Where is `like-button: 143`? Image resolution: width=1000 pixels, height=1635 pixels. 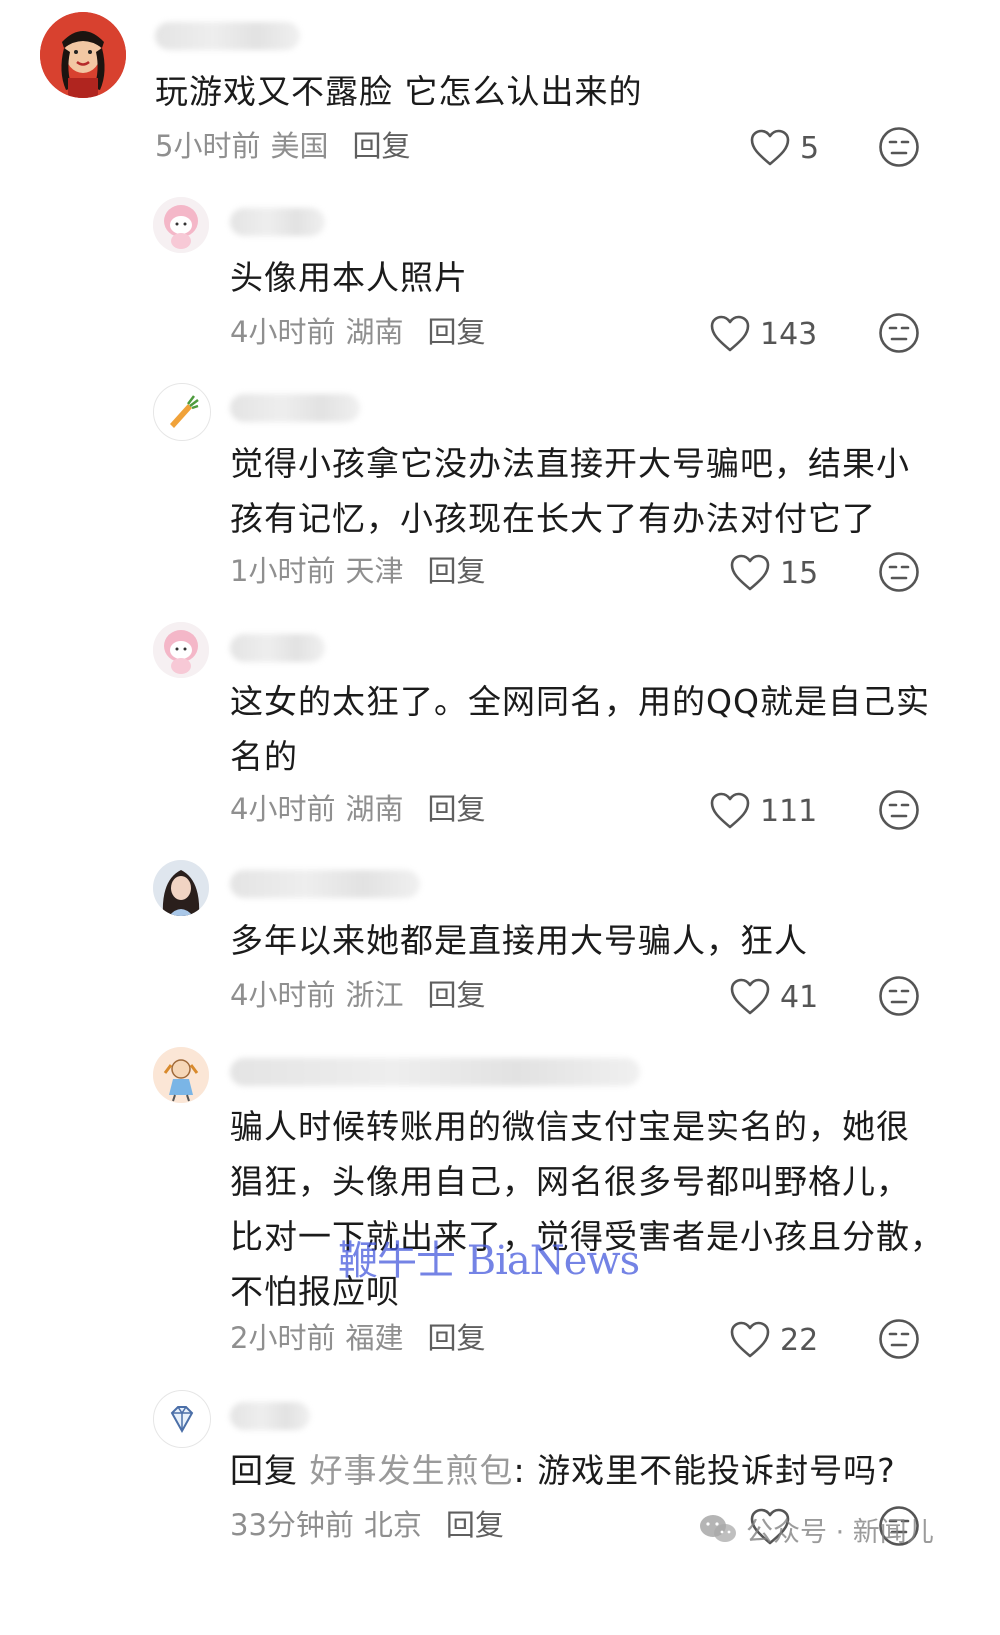
like-button: 143 is located at coordinates (763, 334).